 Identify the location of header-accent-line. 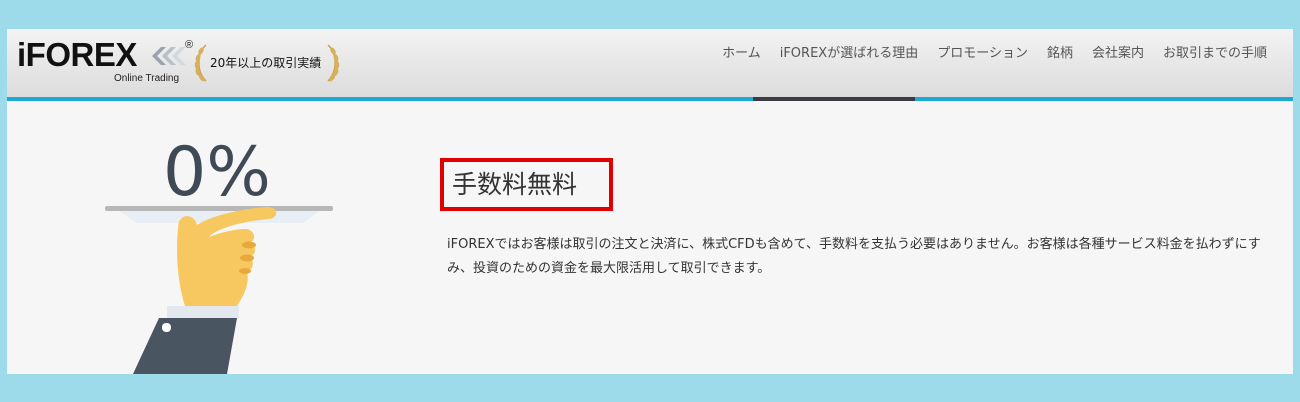
(650, 99).